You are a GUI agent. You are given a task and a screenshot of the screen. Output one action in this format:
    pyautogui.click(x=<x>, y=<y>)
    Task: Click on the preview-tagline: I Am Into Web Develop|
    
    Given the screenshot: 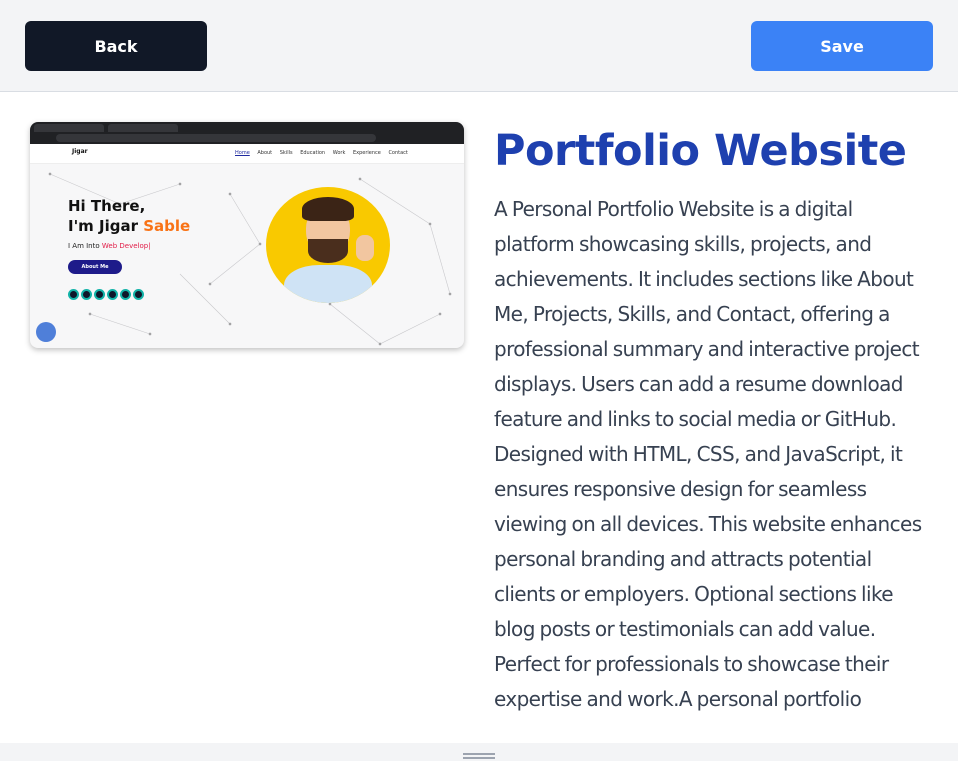 What is the action you would take?
    pyautogui.click(x=109, y=246)
    